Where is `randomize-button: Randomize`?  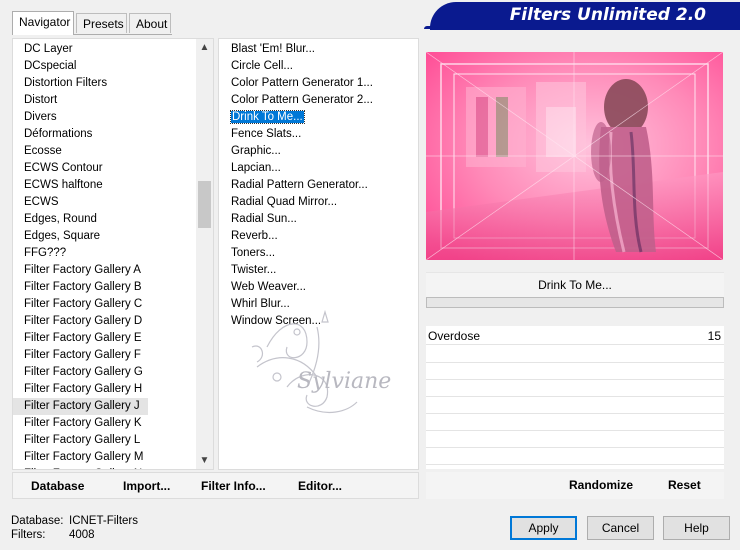
randomize-button: Randomize is located at coordinates (601, 485).